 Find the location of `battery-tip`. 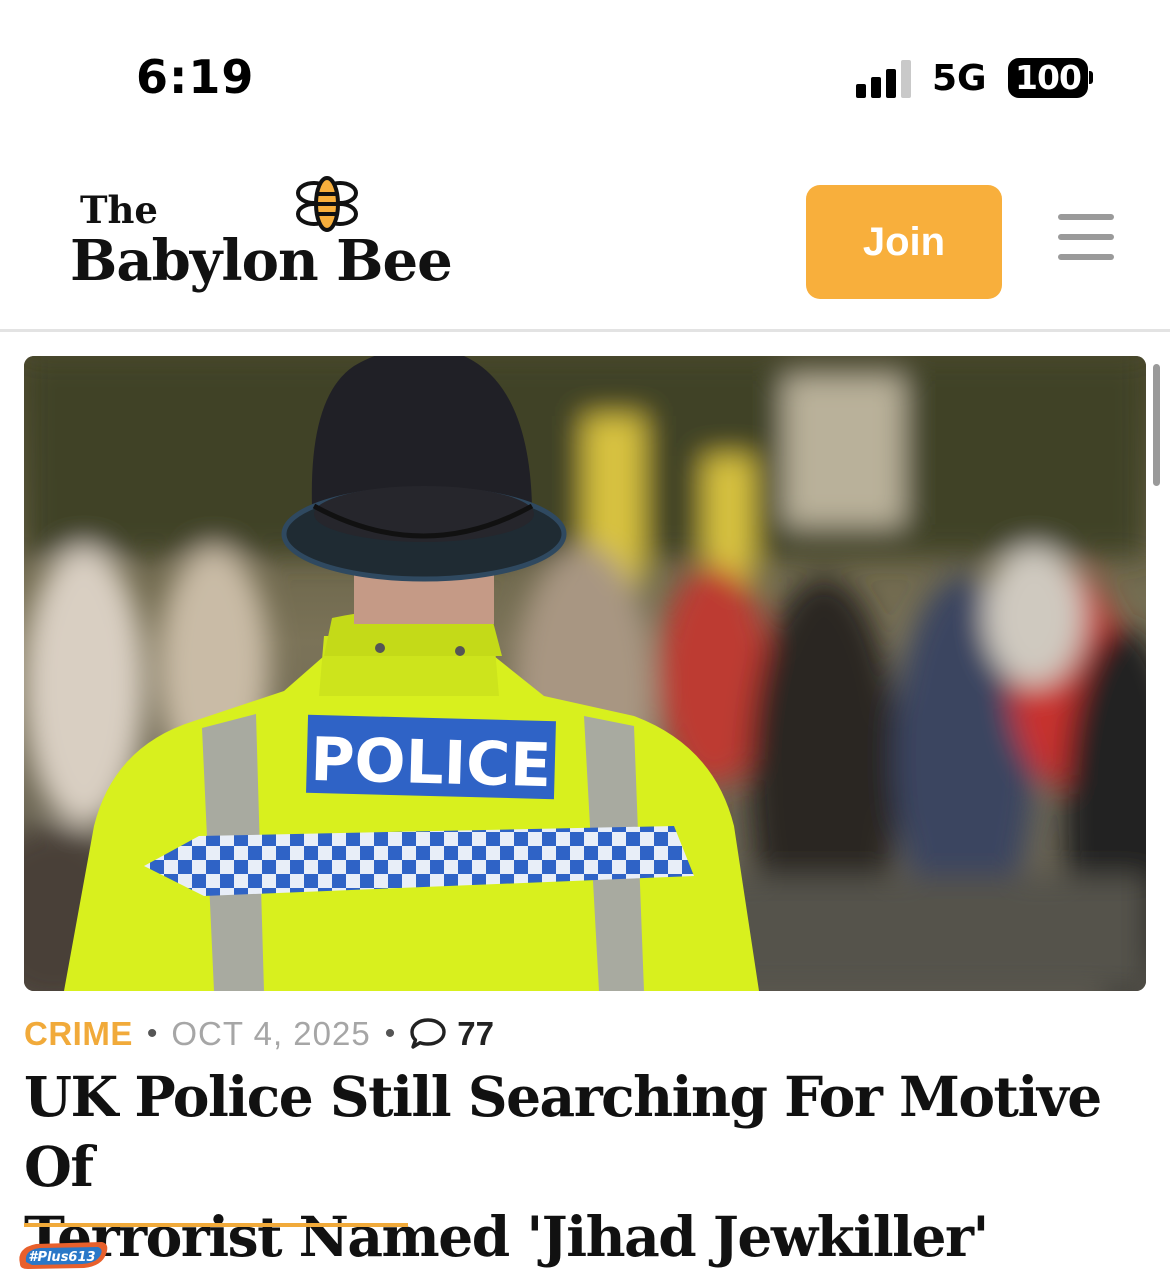

battery-tip is located at coordinates (1091, 77).